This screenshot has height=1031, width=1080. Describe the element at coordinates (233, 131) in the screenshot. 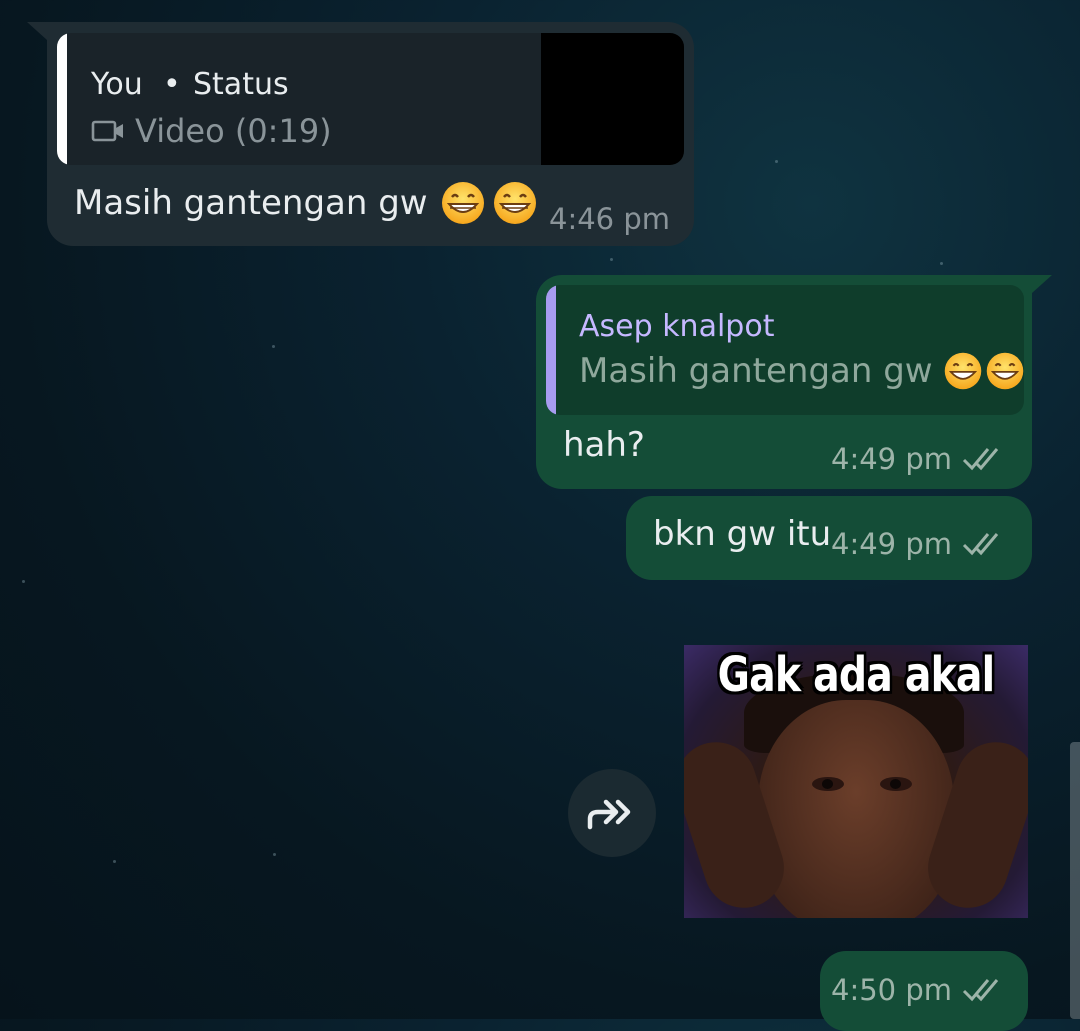

I see `quoted-media-label: Video (0:19)` at that location.